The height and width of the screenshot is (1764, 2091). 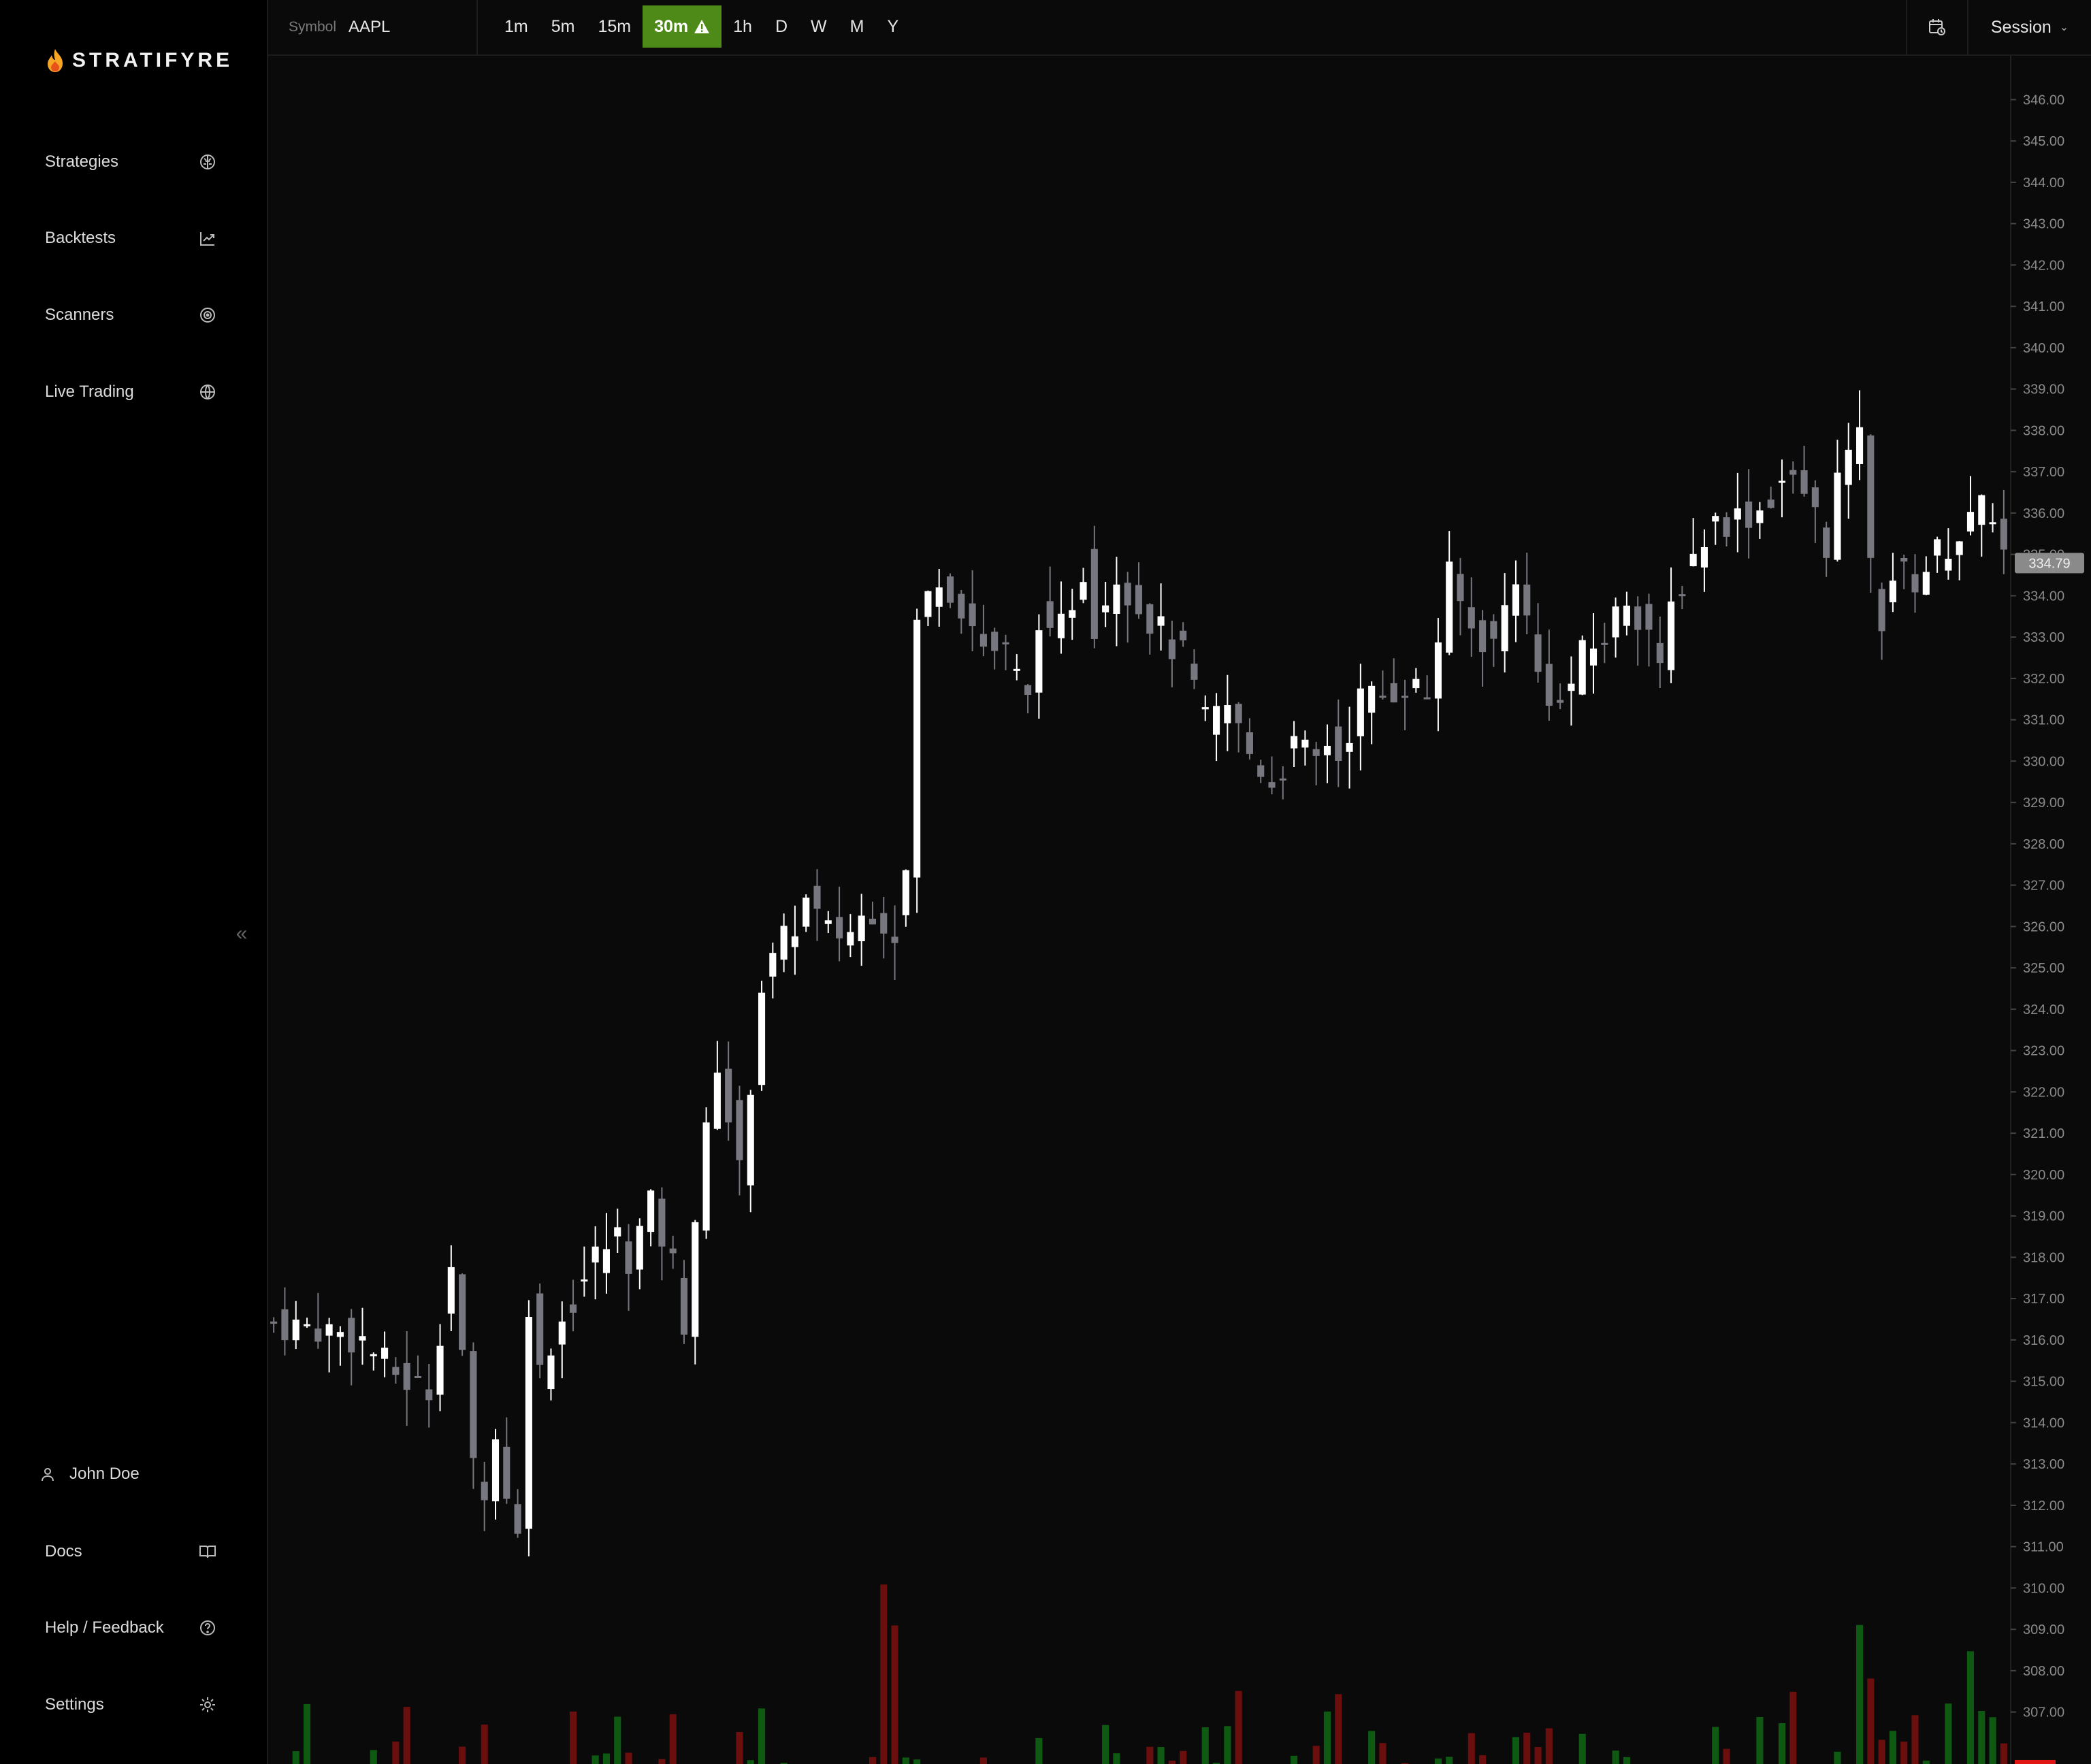 I want to click on sidebar-item-docs: Docs, so click(x=132, y=1551).